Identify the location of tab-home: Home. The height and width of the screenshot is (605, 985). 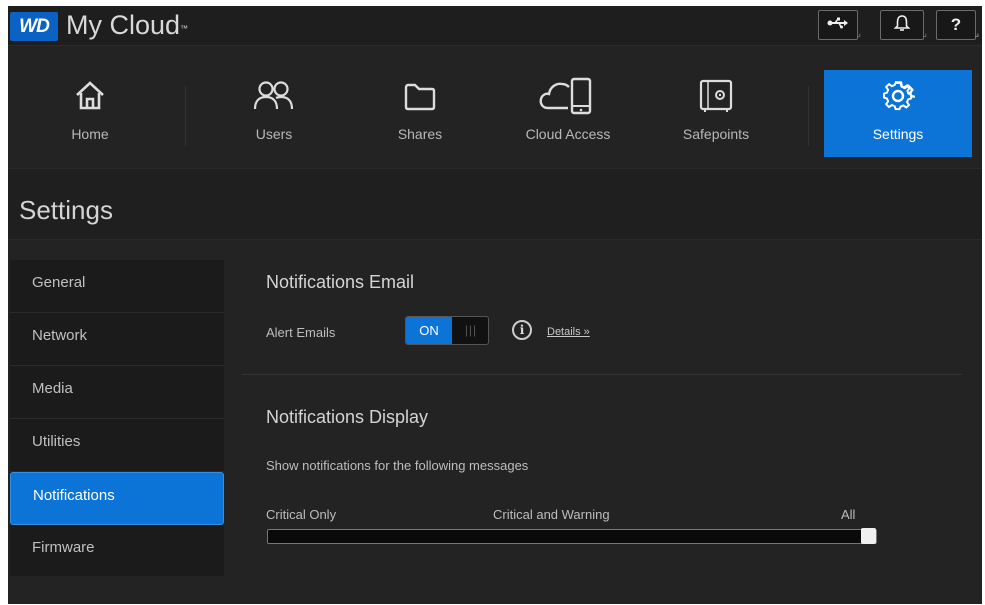
(90, 113).